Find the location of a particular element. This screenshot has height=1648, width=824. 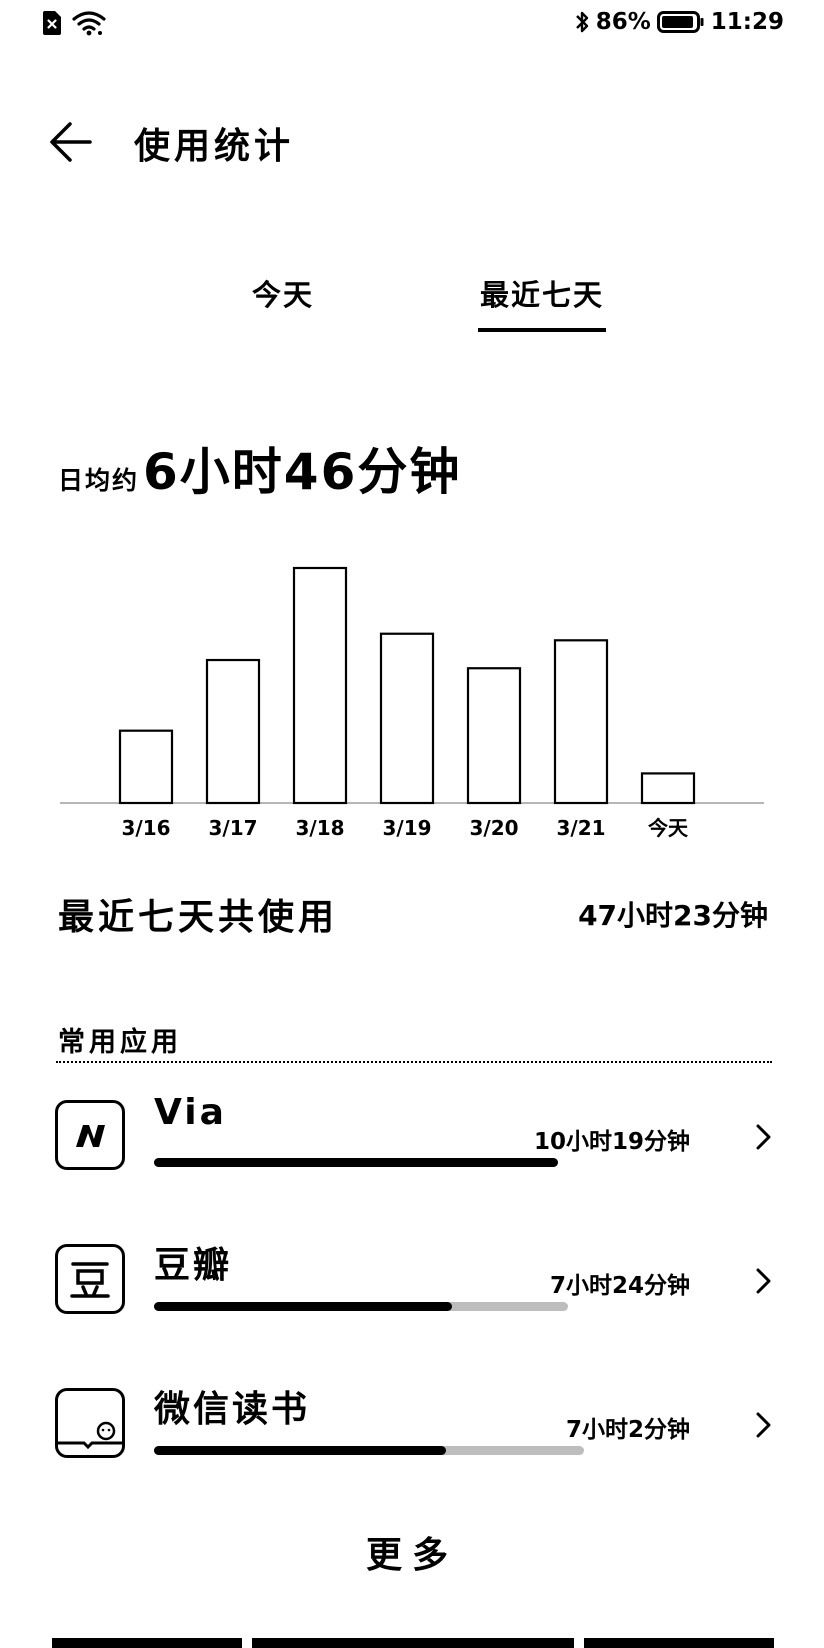

battery-icon is located at coordinates (680, 22).